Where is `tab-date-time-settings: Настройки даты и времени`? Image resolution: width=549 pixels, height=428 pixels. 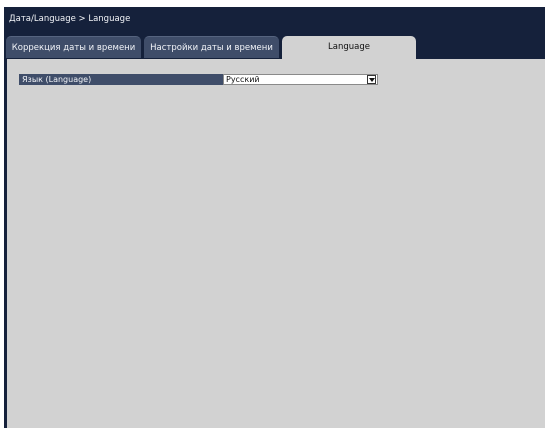 tab-date-time-settings: Настройки даты и времени is located at coordinates (211, 47).